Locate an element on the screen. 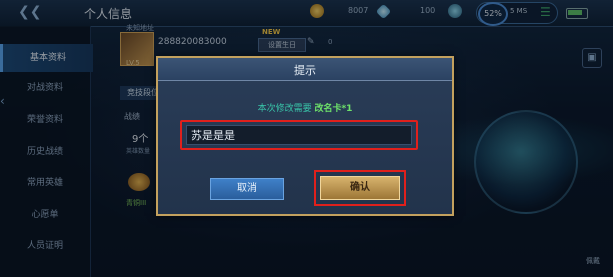  confirm-button: 确认 is located at coordinates (360, 188).